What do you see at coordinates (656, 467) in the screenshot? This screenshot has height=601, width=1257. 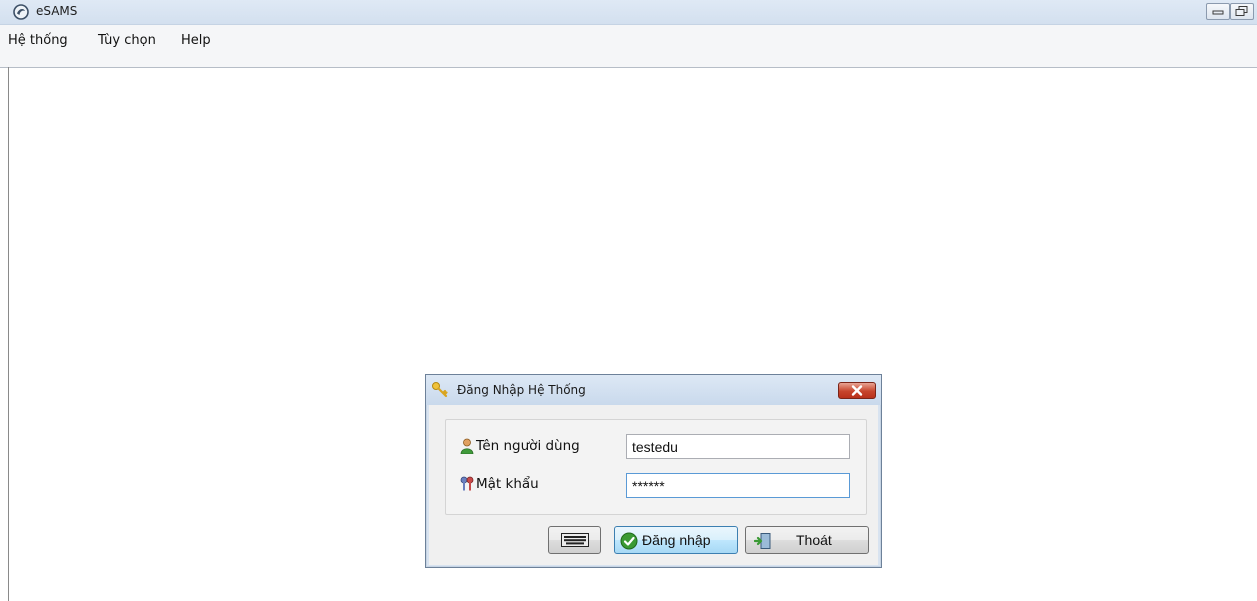 I see `login-form: Tên người dùng Mật khẩu` at bounding box center [656, 467].